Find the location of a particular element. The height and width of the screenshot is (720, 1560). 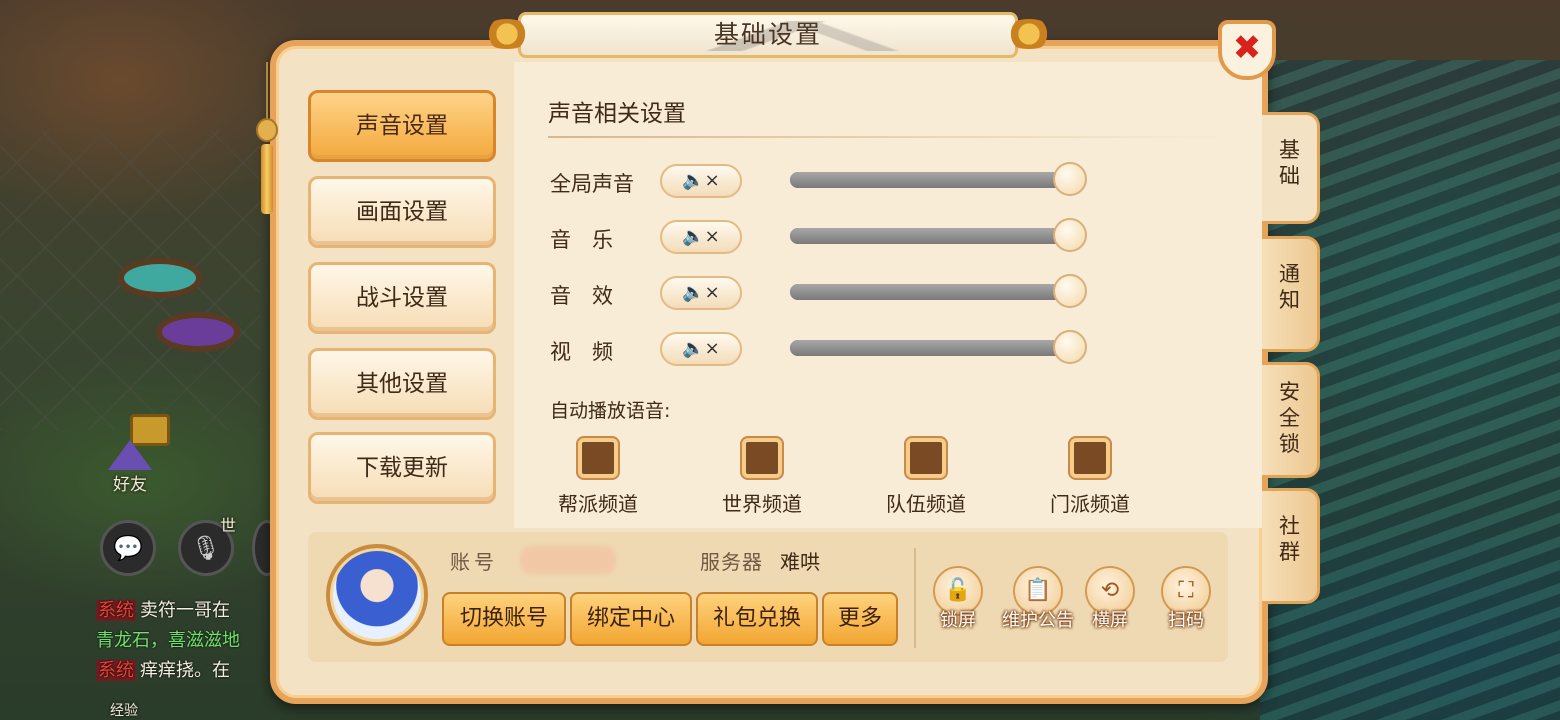

world-channel-checkbox is located at coordinates (762, 458).